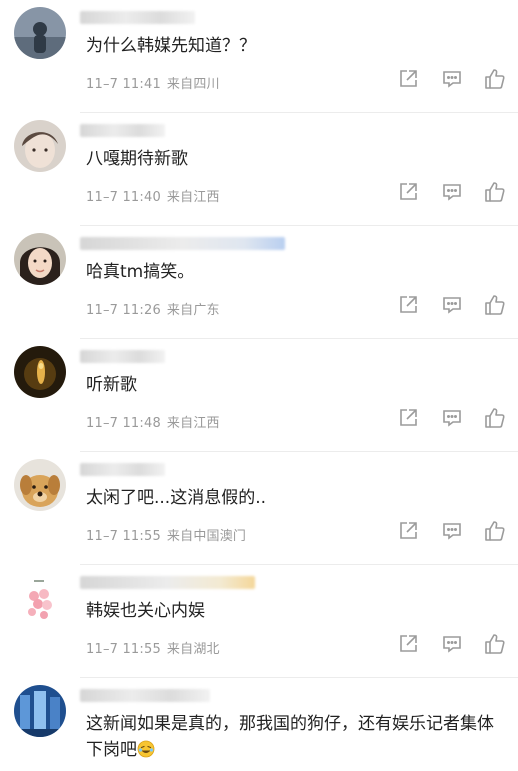 The width and height of the screenshot is (518, 771). I want to click on comment-item: 这新闻如果是真的，那我国的狗仔，还有娱乐记者集体下岗吧, so click(259, 724).